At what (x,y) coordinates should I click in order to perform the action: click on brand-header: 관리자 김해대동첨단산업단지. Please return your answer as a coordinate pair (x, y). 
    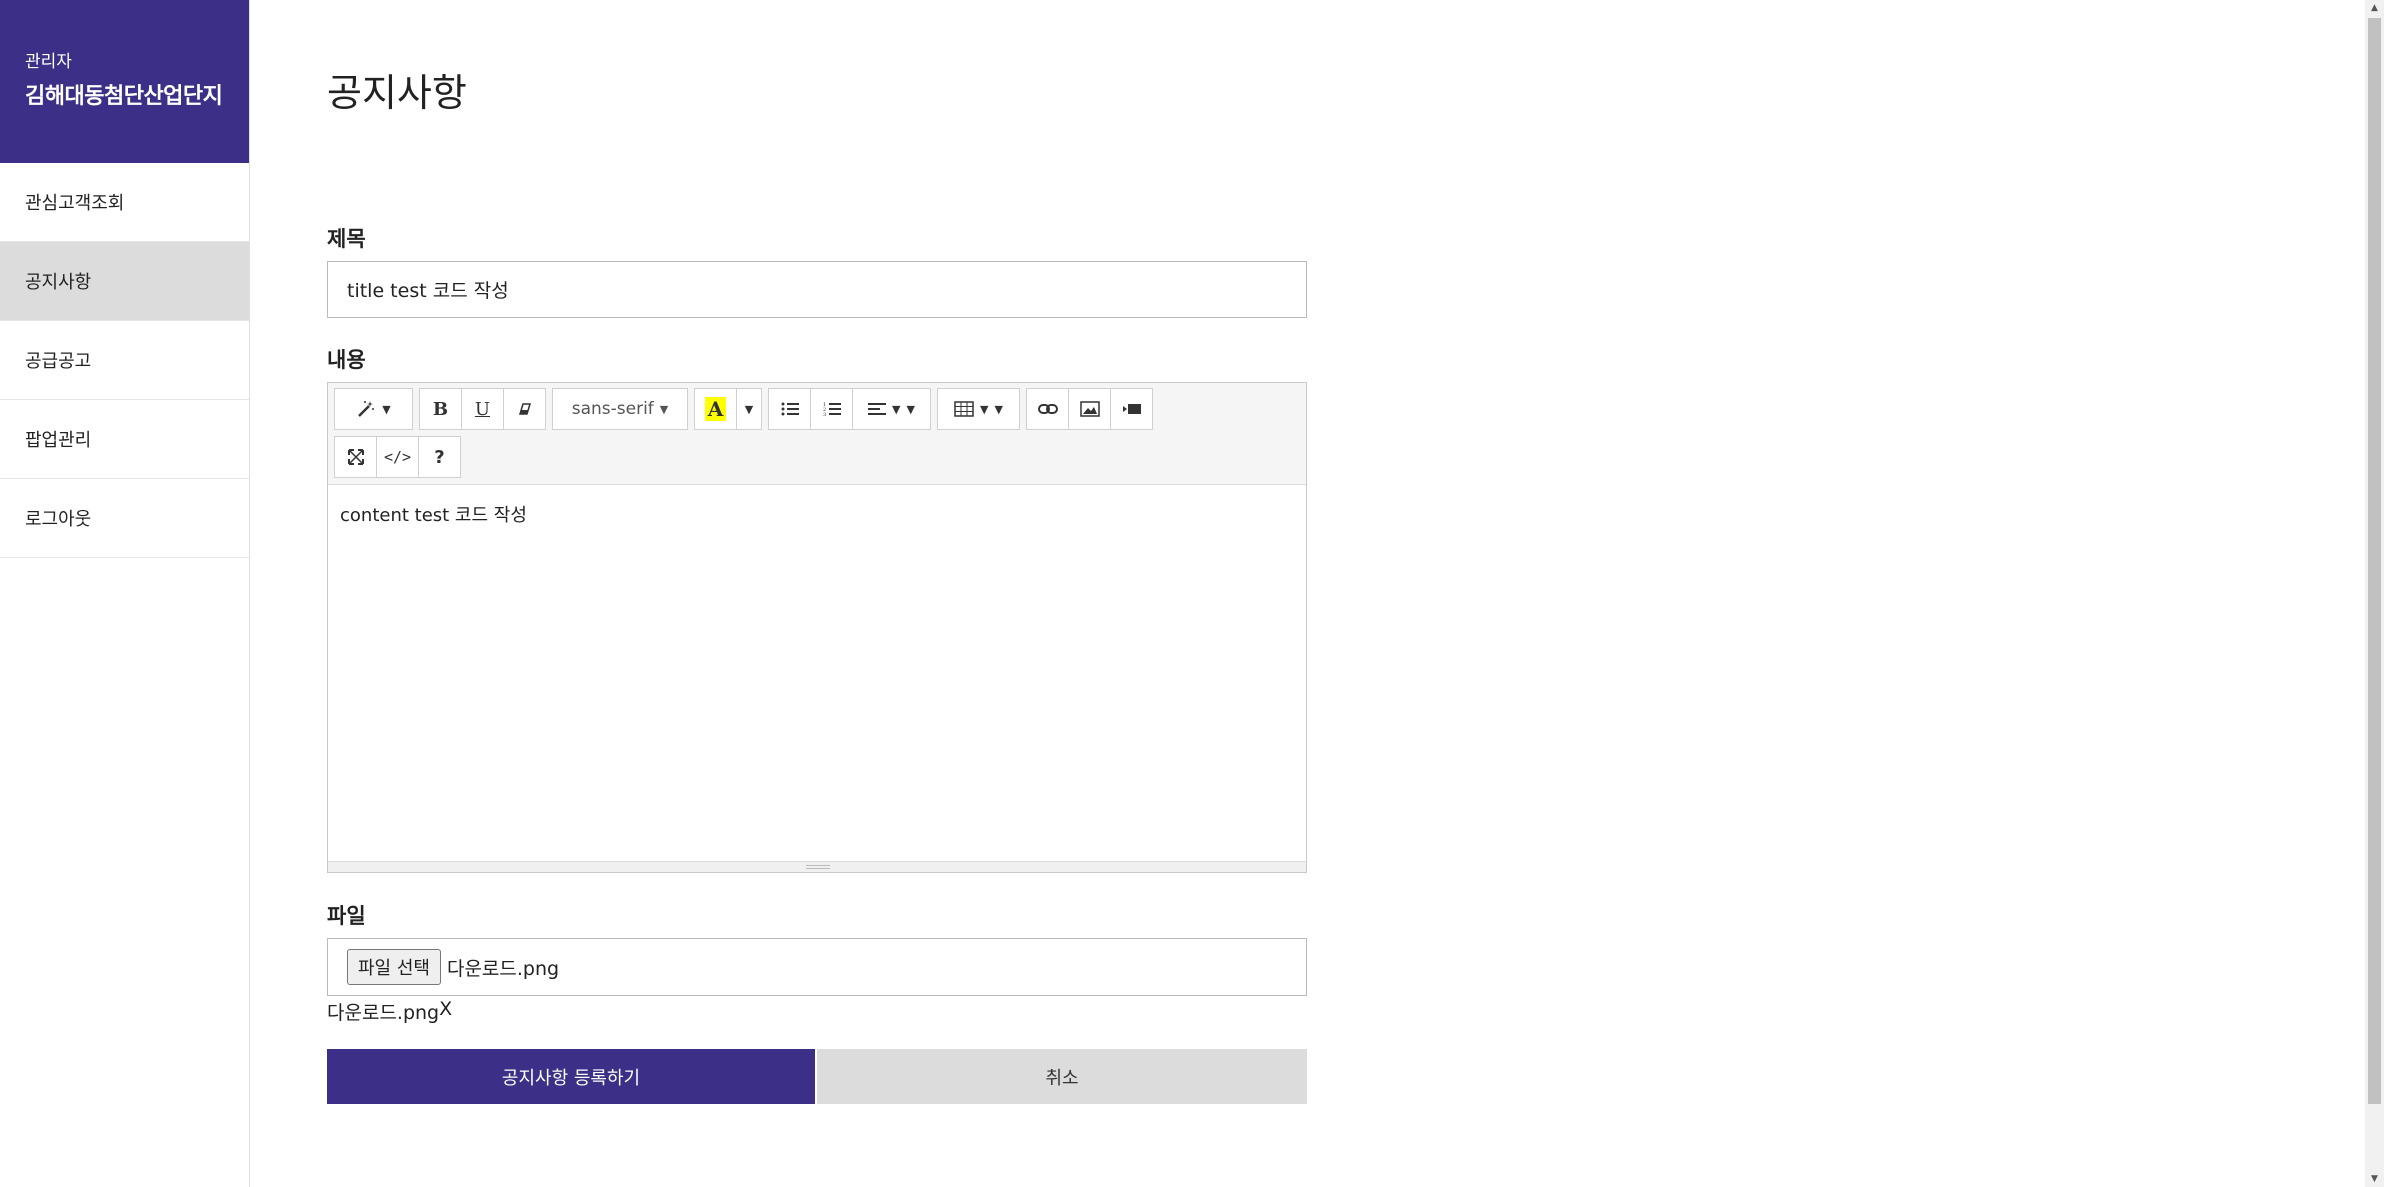
    Looking at the image, I should click on (124, 81).